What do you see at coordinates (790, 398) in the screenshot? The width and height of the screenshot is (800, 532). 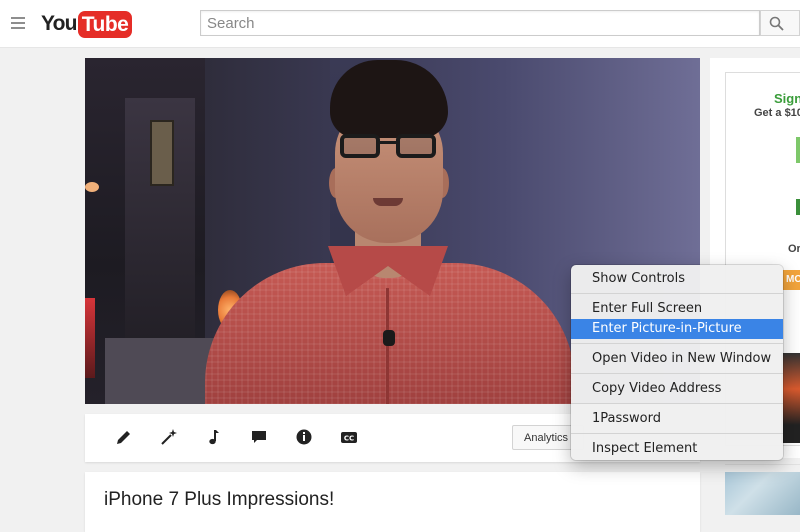 I see `ad-thumbnail` at bounding box center [790, 398].